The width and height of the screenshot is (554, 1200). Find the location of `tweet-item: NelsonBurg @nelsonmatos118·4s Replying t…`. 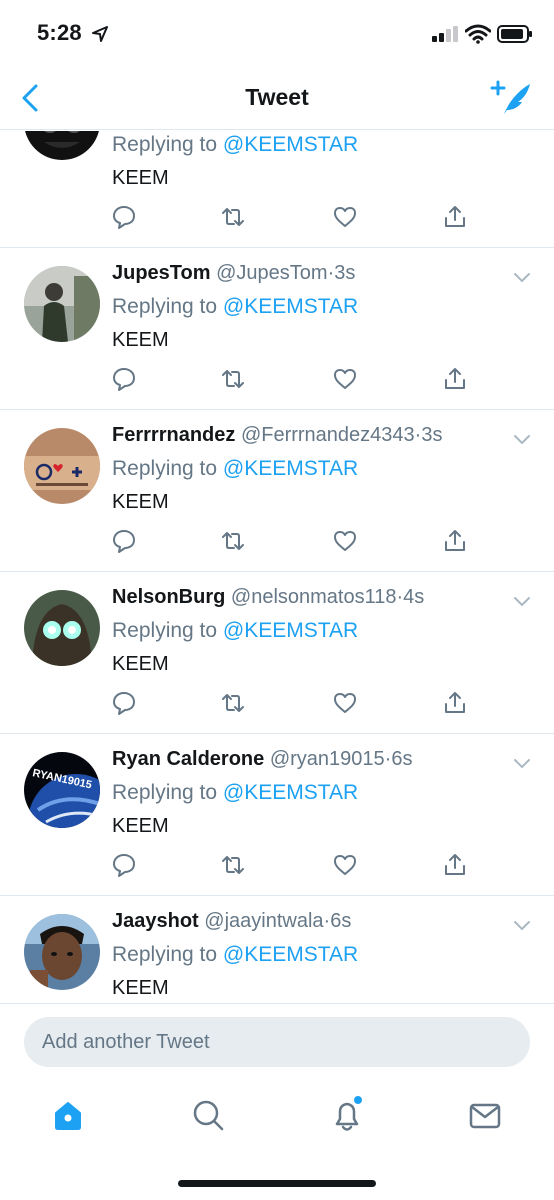

tweet-item: NelsonBurg @nelsonmatos118·4s Replying t… is located at coordinates (277, 653).